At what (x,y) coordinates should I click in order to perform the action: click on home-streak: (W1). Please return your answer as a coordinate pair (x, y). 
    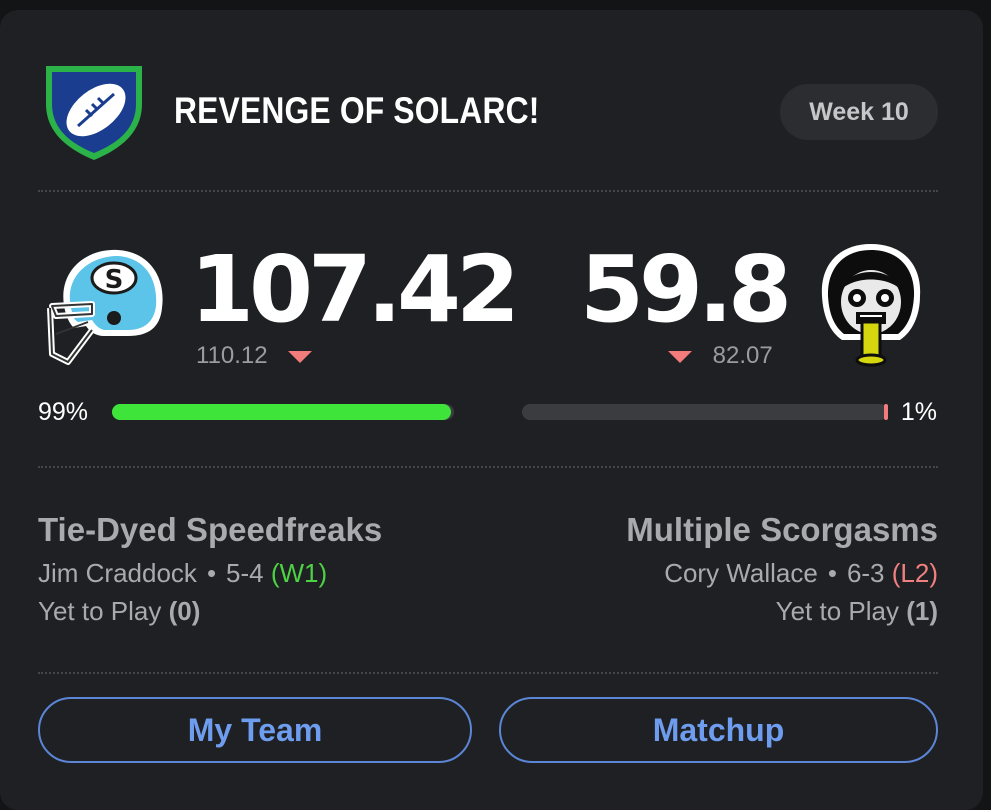
    Looking at the image, I should click on (299, 573).